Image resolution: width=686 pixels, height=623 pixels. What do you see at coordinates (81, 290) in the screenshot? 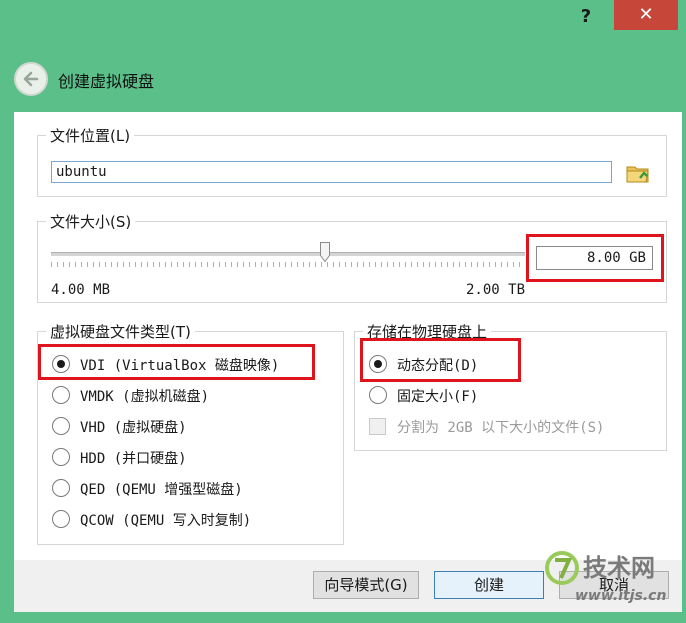
I see `size-min-label: 4.00 MB` at bounding box center [81, 290].